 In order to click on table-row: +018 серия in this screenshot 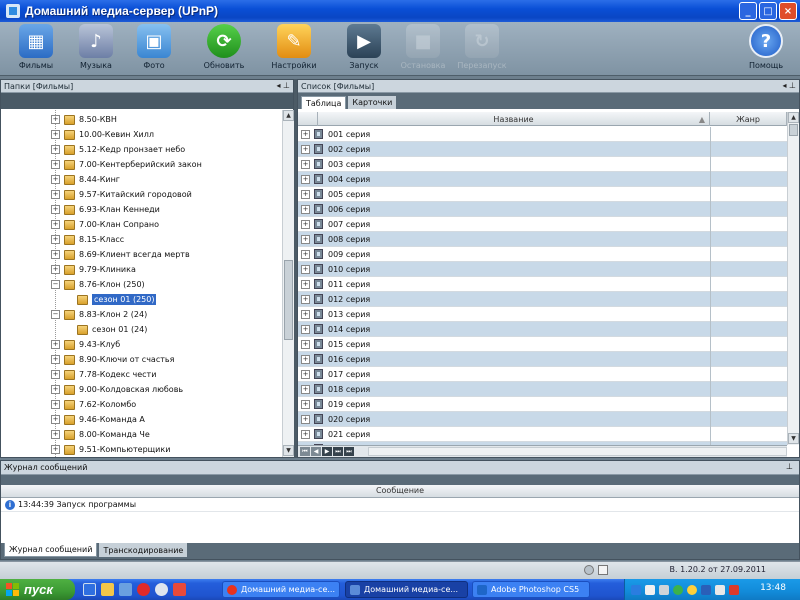, I will do `click(542, 389)`.